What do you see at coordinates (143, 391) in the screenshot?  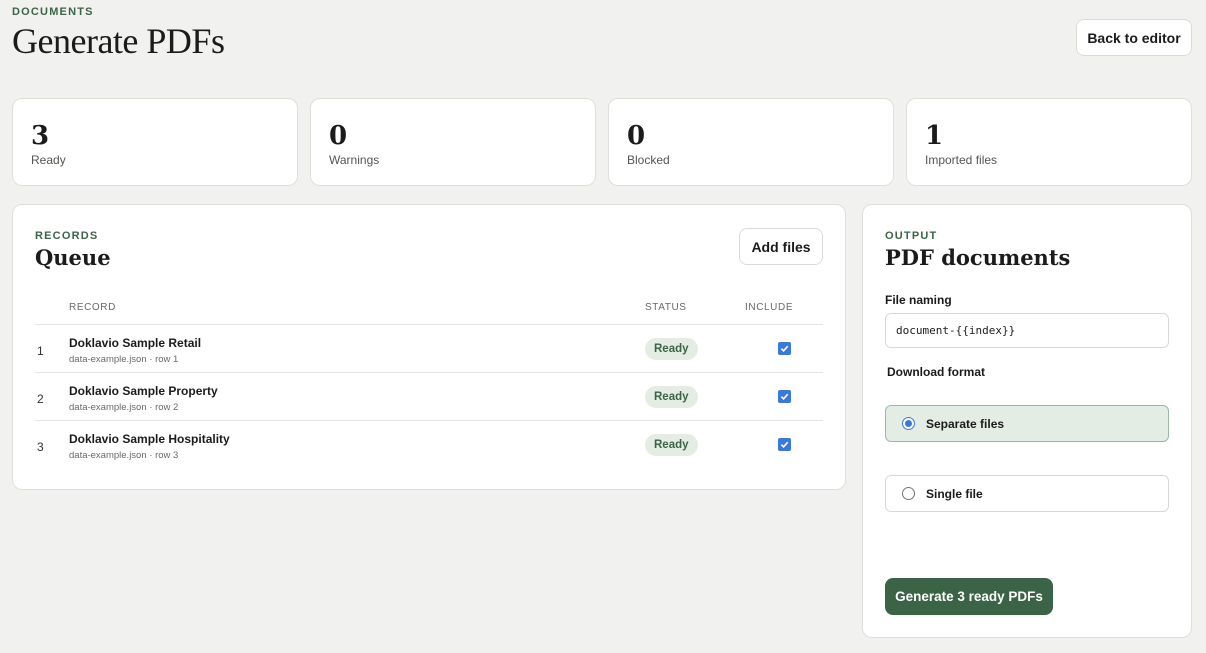 I see `record-title: Doklavio Sample Property` at bounding box center [143, 391].